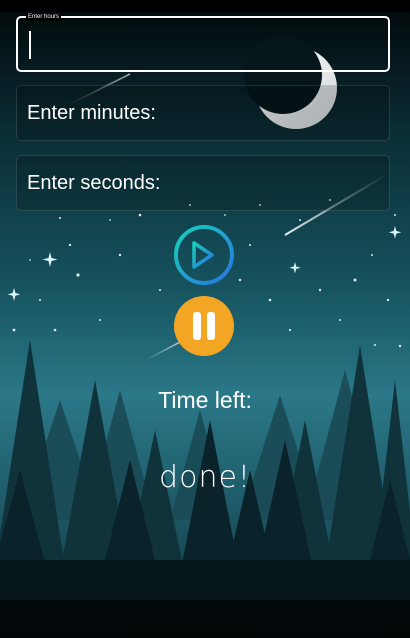  I want to click on time-left-label: Time left:, so click(205, 400).